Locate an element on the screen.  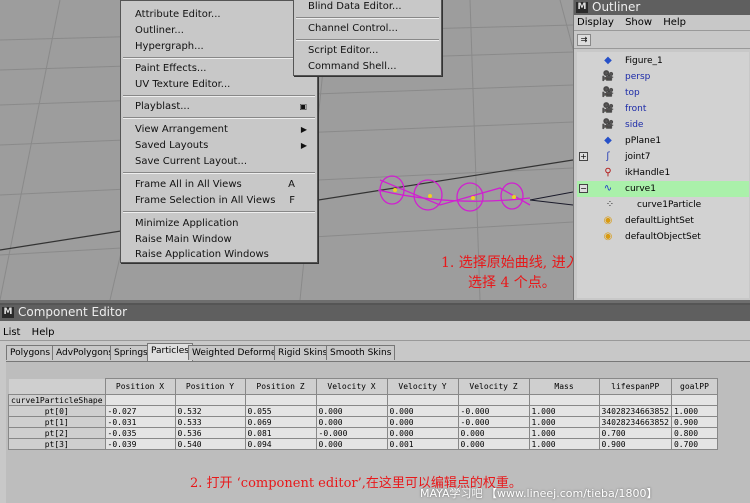
tab-smooth-skins: Smooth Skins is located at coordinates (361, 352).